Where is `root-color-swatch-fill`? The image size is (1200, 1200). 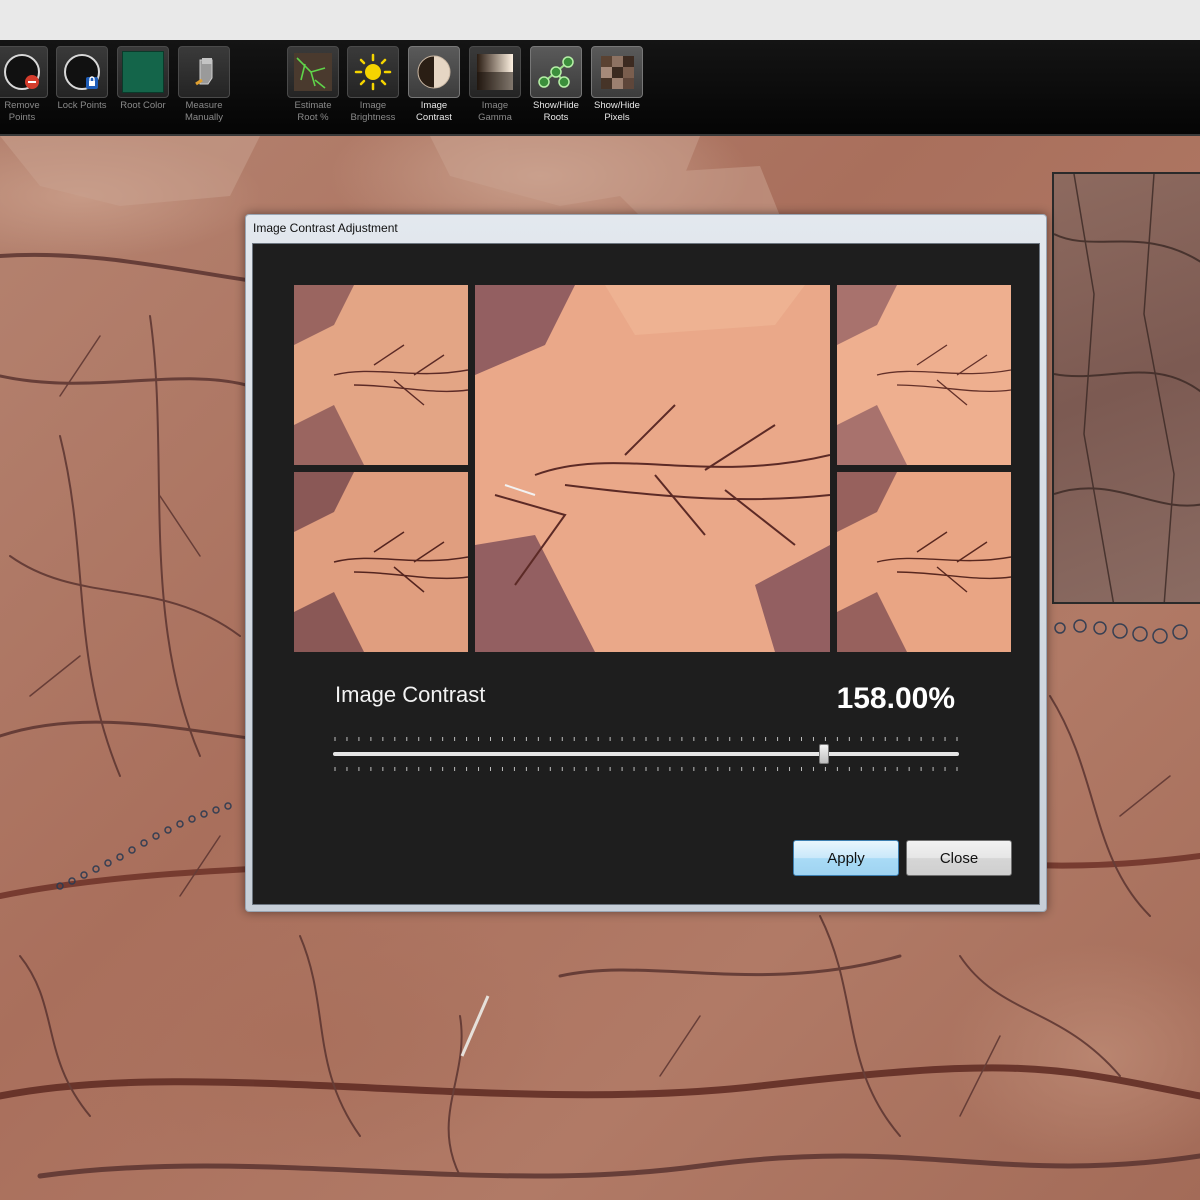 root-color-swatch-fill is located at coordinates (143, 72).